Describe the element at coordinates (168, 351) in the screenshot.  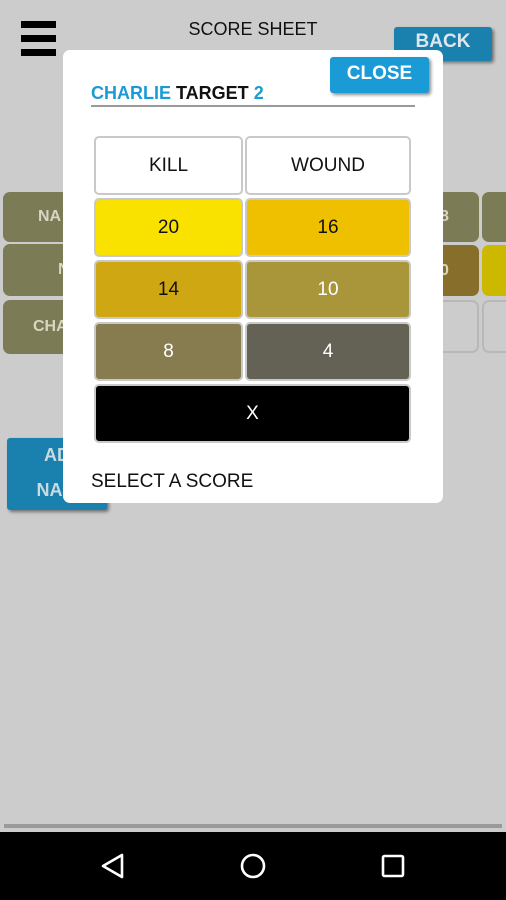
I see `score-button-8: 8` at that location.